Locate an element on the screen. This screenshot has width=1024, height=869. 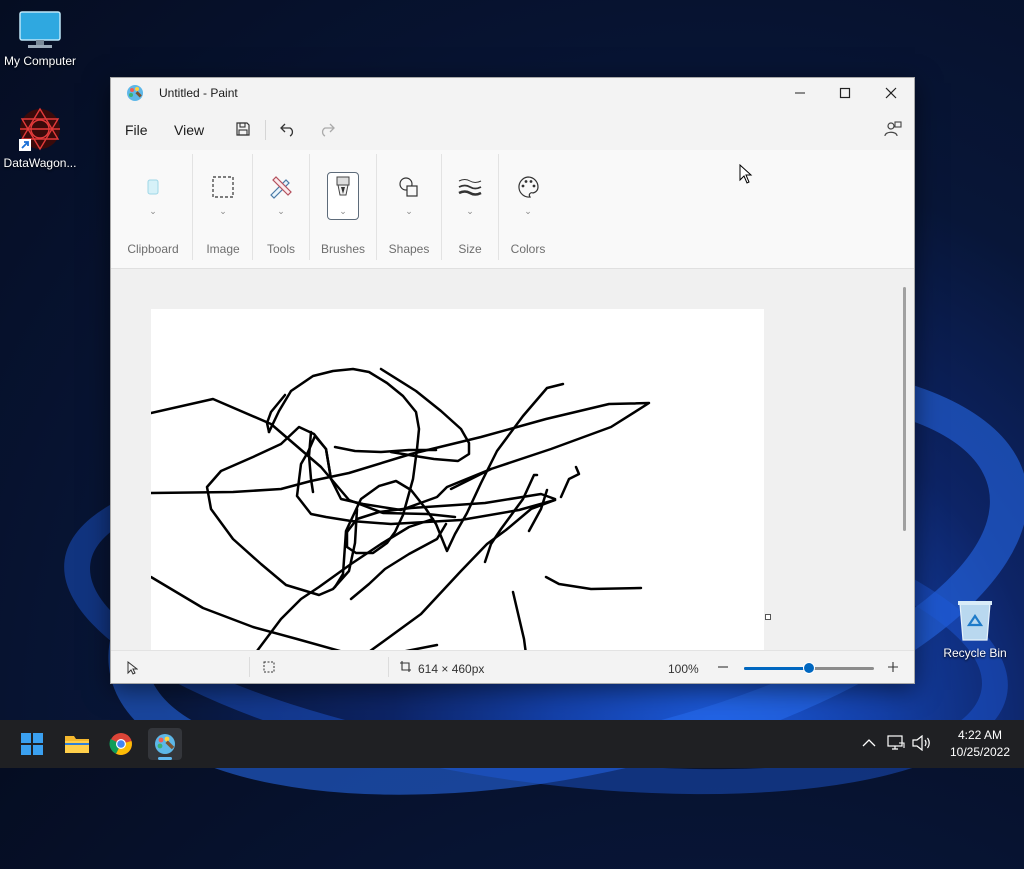
vertical-scrollbar is located at coordinates (904, 409).